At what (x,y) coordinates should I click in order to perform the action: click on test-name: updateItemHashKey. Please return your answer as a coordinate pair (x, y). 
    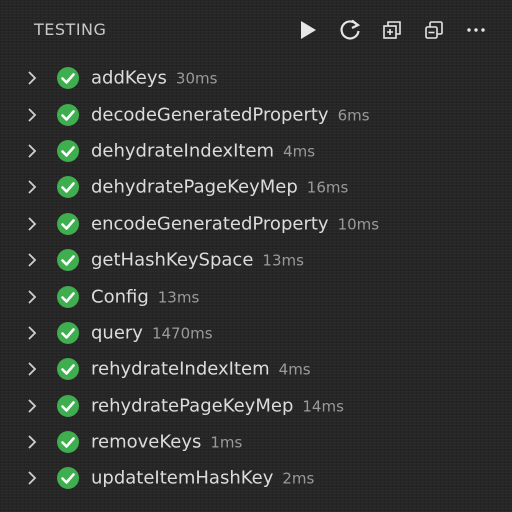
    Looking at the image, I should click on (182, 478).